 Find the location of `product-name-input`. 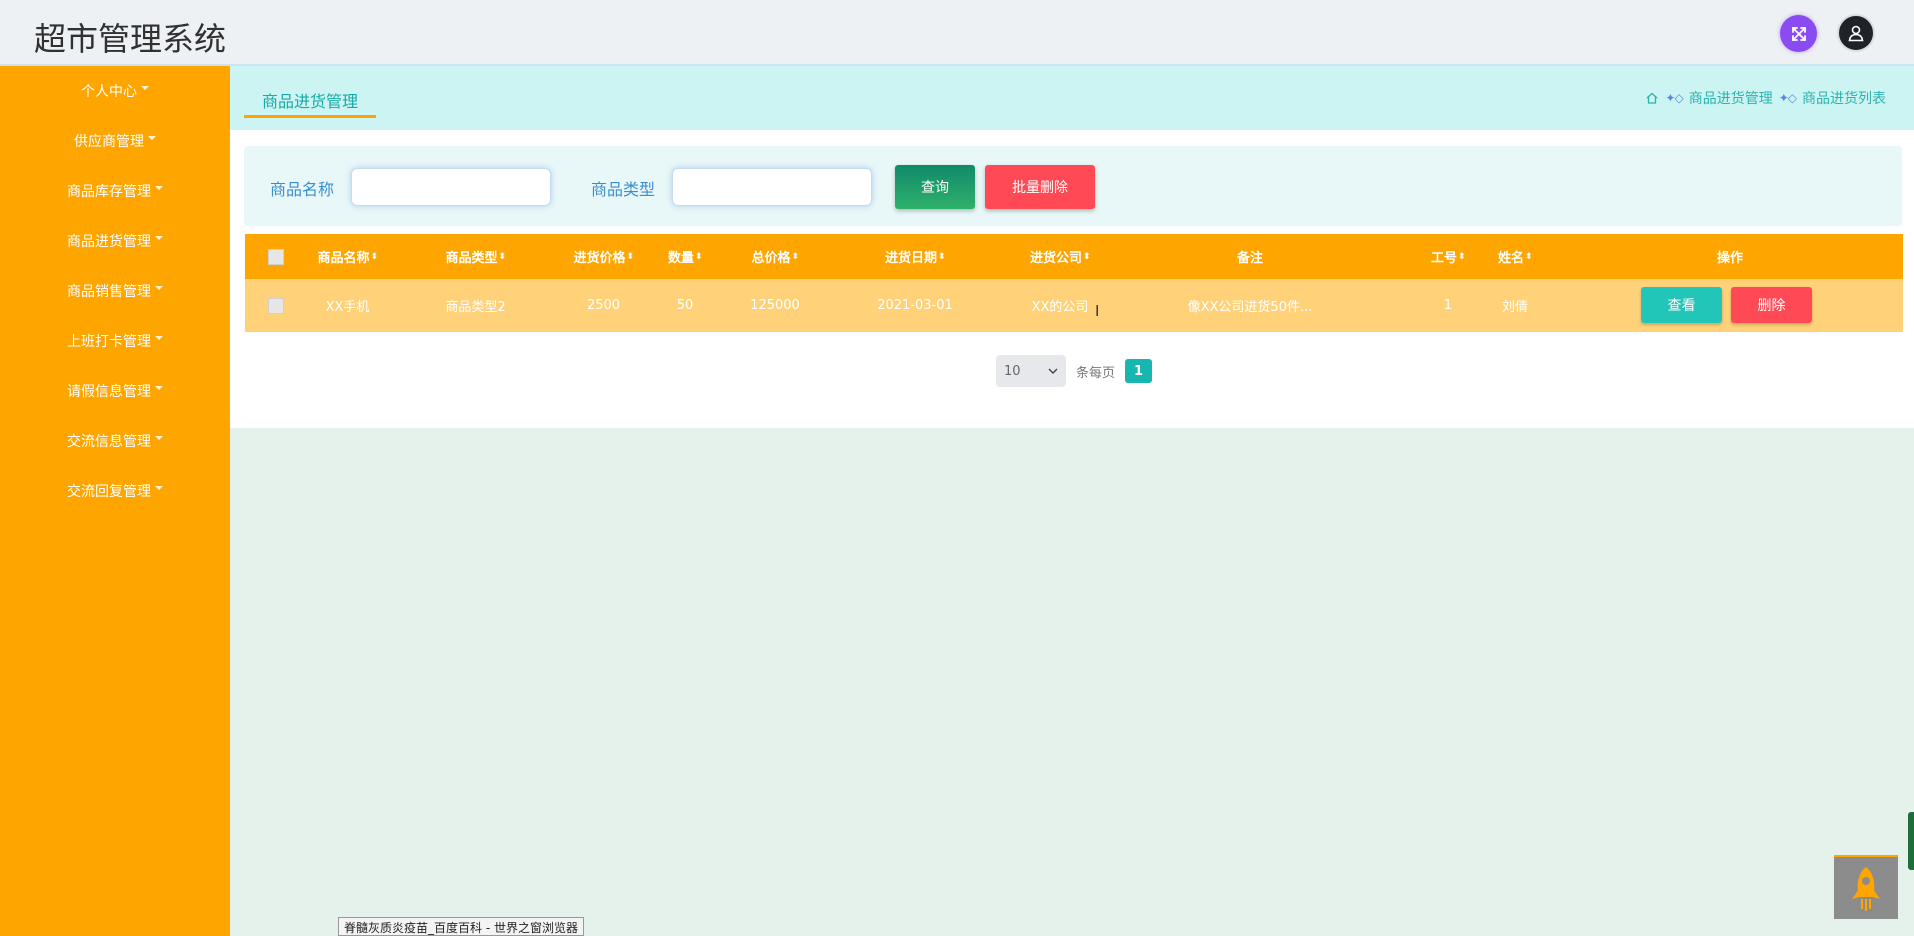

product-name-input is located at coordinates (451, 187).